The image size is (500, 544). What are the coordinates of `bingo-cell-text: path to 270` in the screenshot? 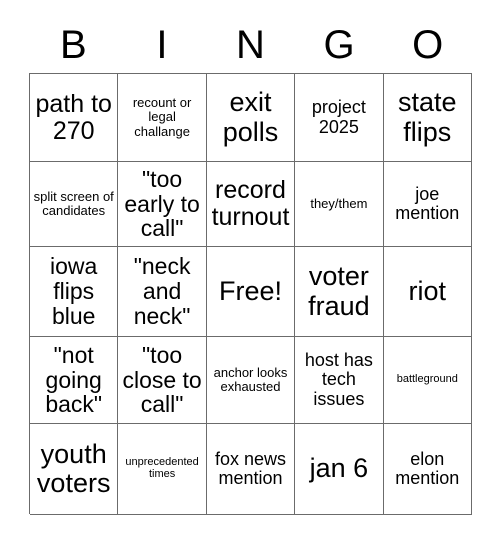 It's located at (73, 117).